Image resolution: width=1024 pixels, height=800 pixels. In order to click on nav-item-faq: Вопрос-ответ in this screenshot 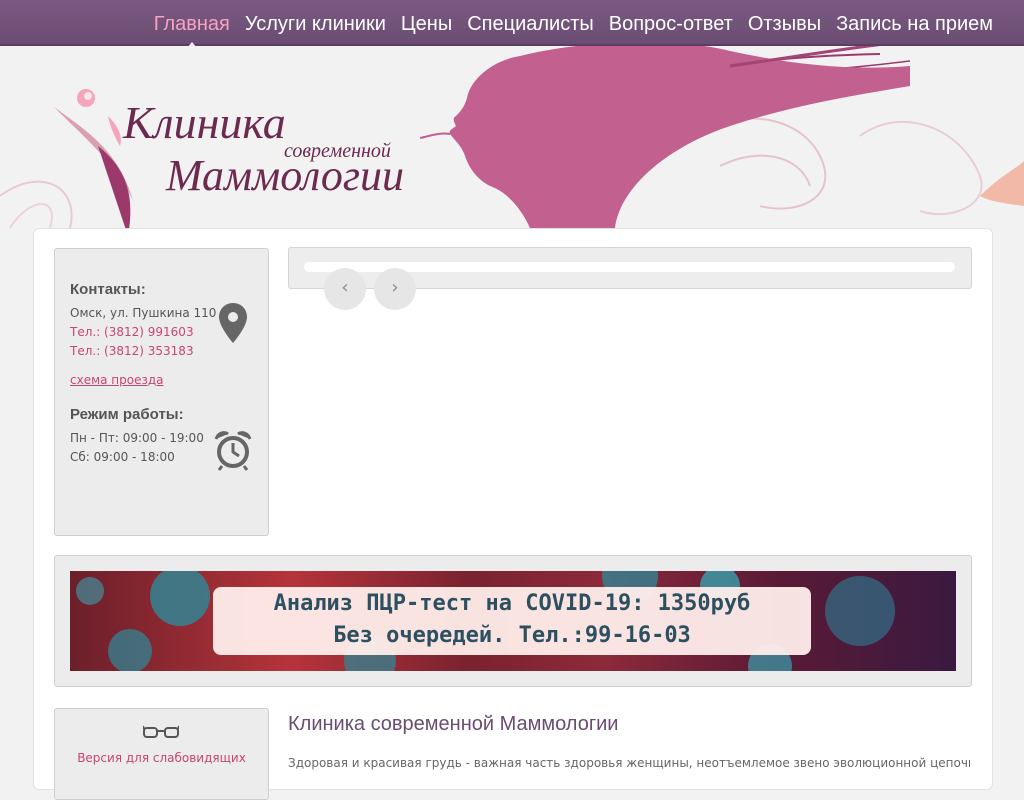, I will do `click(671, 24)`.